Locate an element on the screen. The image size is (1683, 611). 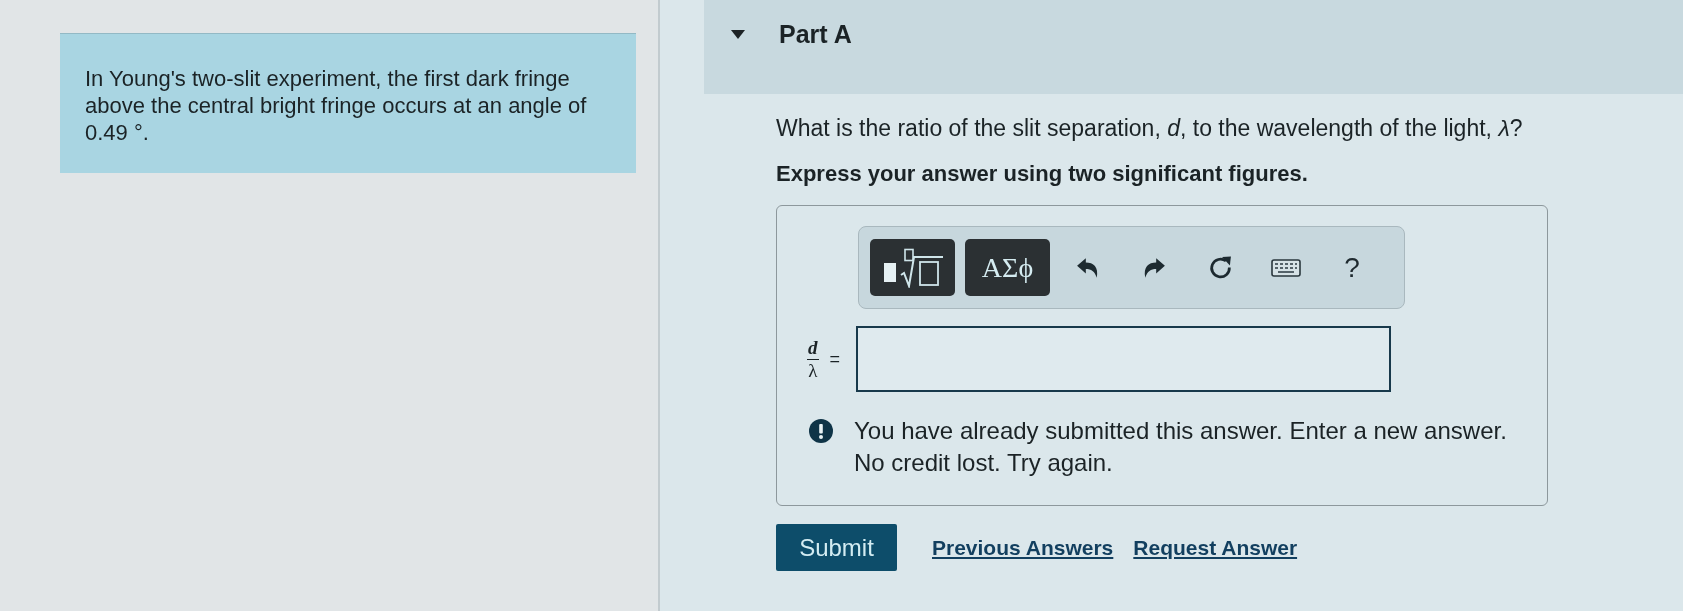
previous-answers-link: Previous Answers is located at coordinates (1023, 547).